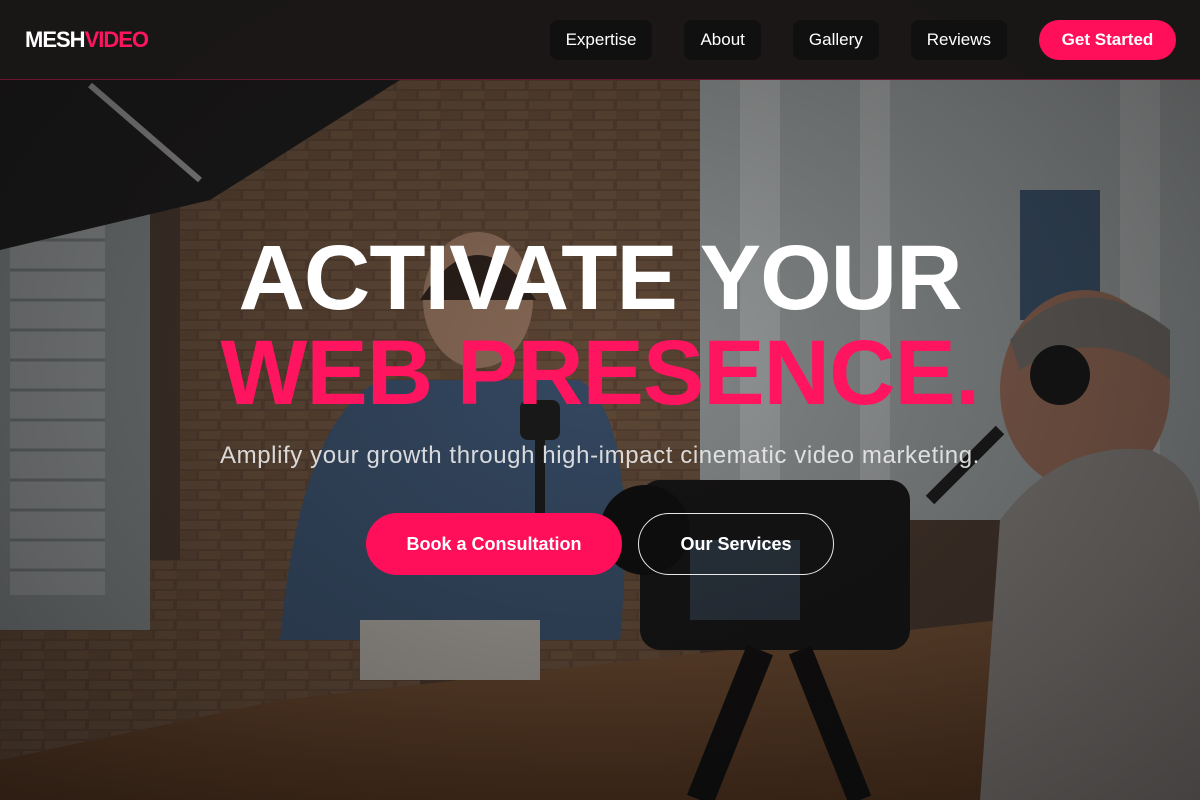 Image resolution: width=1200 pixels, height=800 pixels. I want to click on get-started-button: Get Started, so click(1107, 39).